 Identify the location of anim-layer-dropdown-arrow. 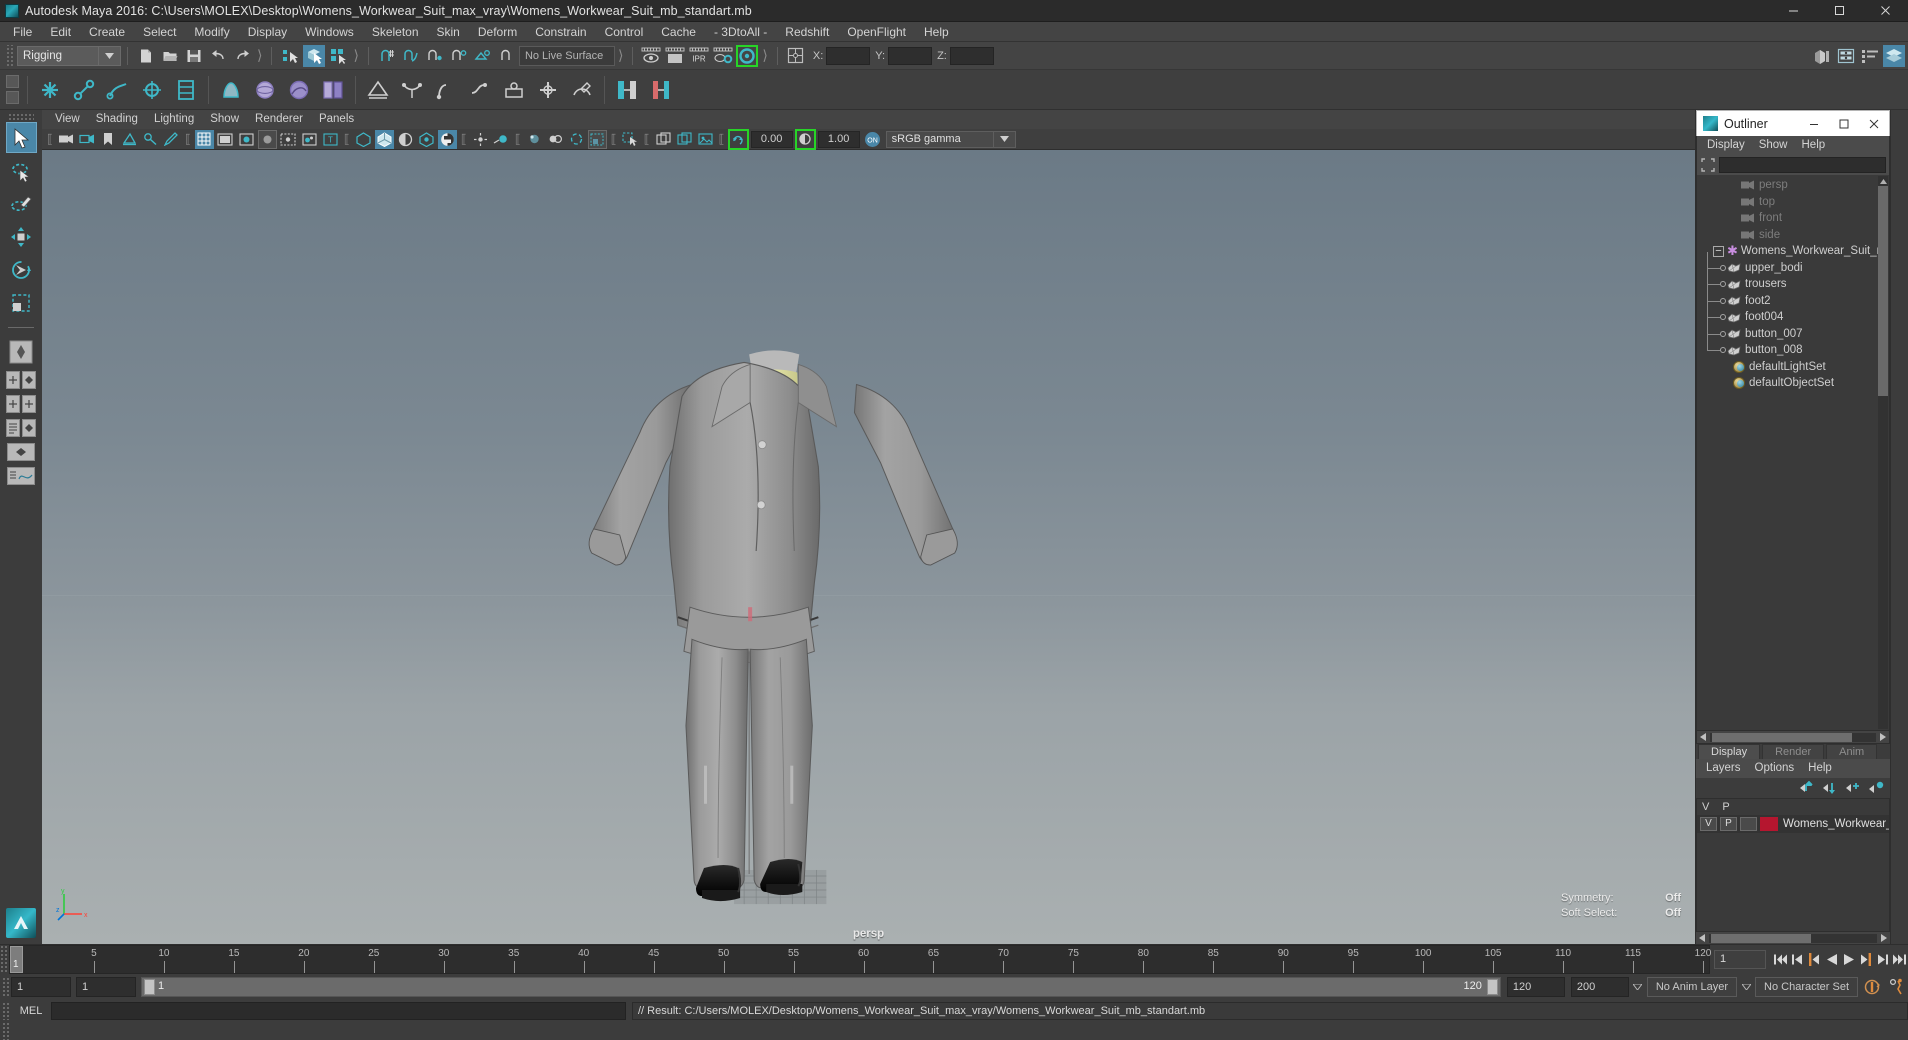
(1638, 987).